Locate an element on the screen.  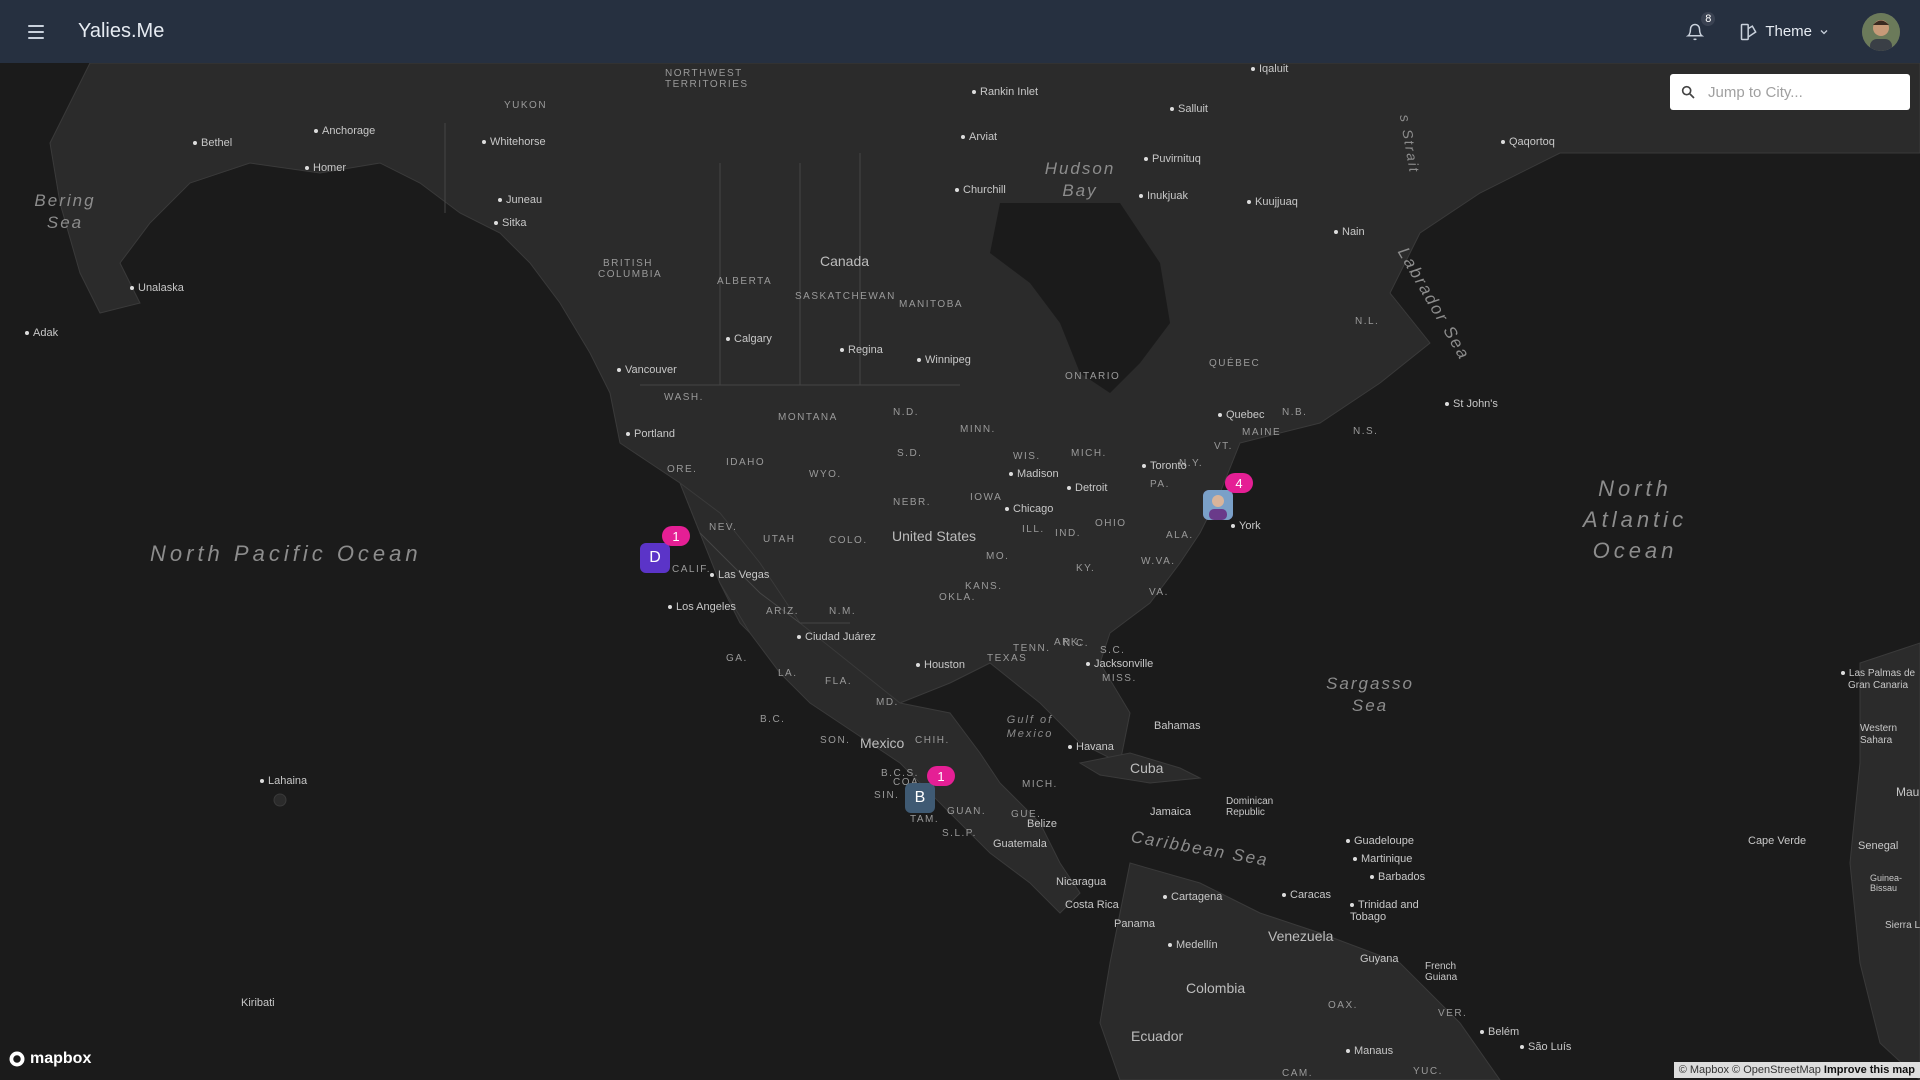
top-navbar: Yalies.Me 8 Theme is located at coordinates (960, 31).